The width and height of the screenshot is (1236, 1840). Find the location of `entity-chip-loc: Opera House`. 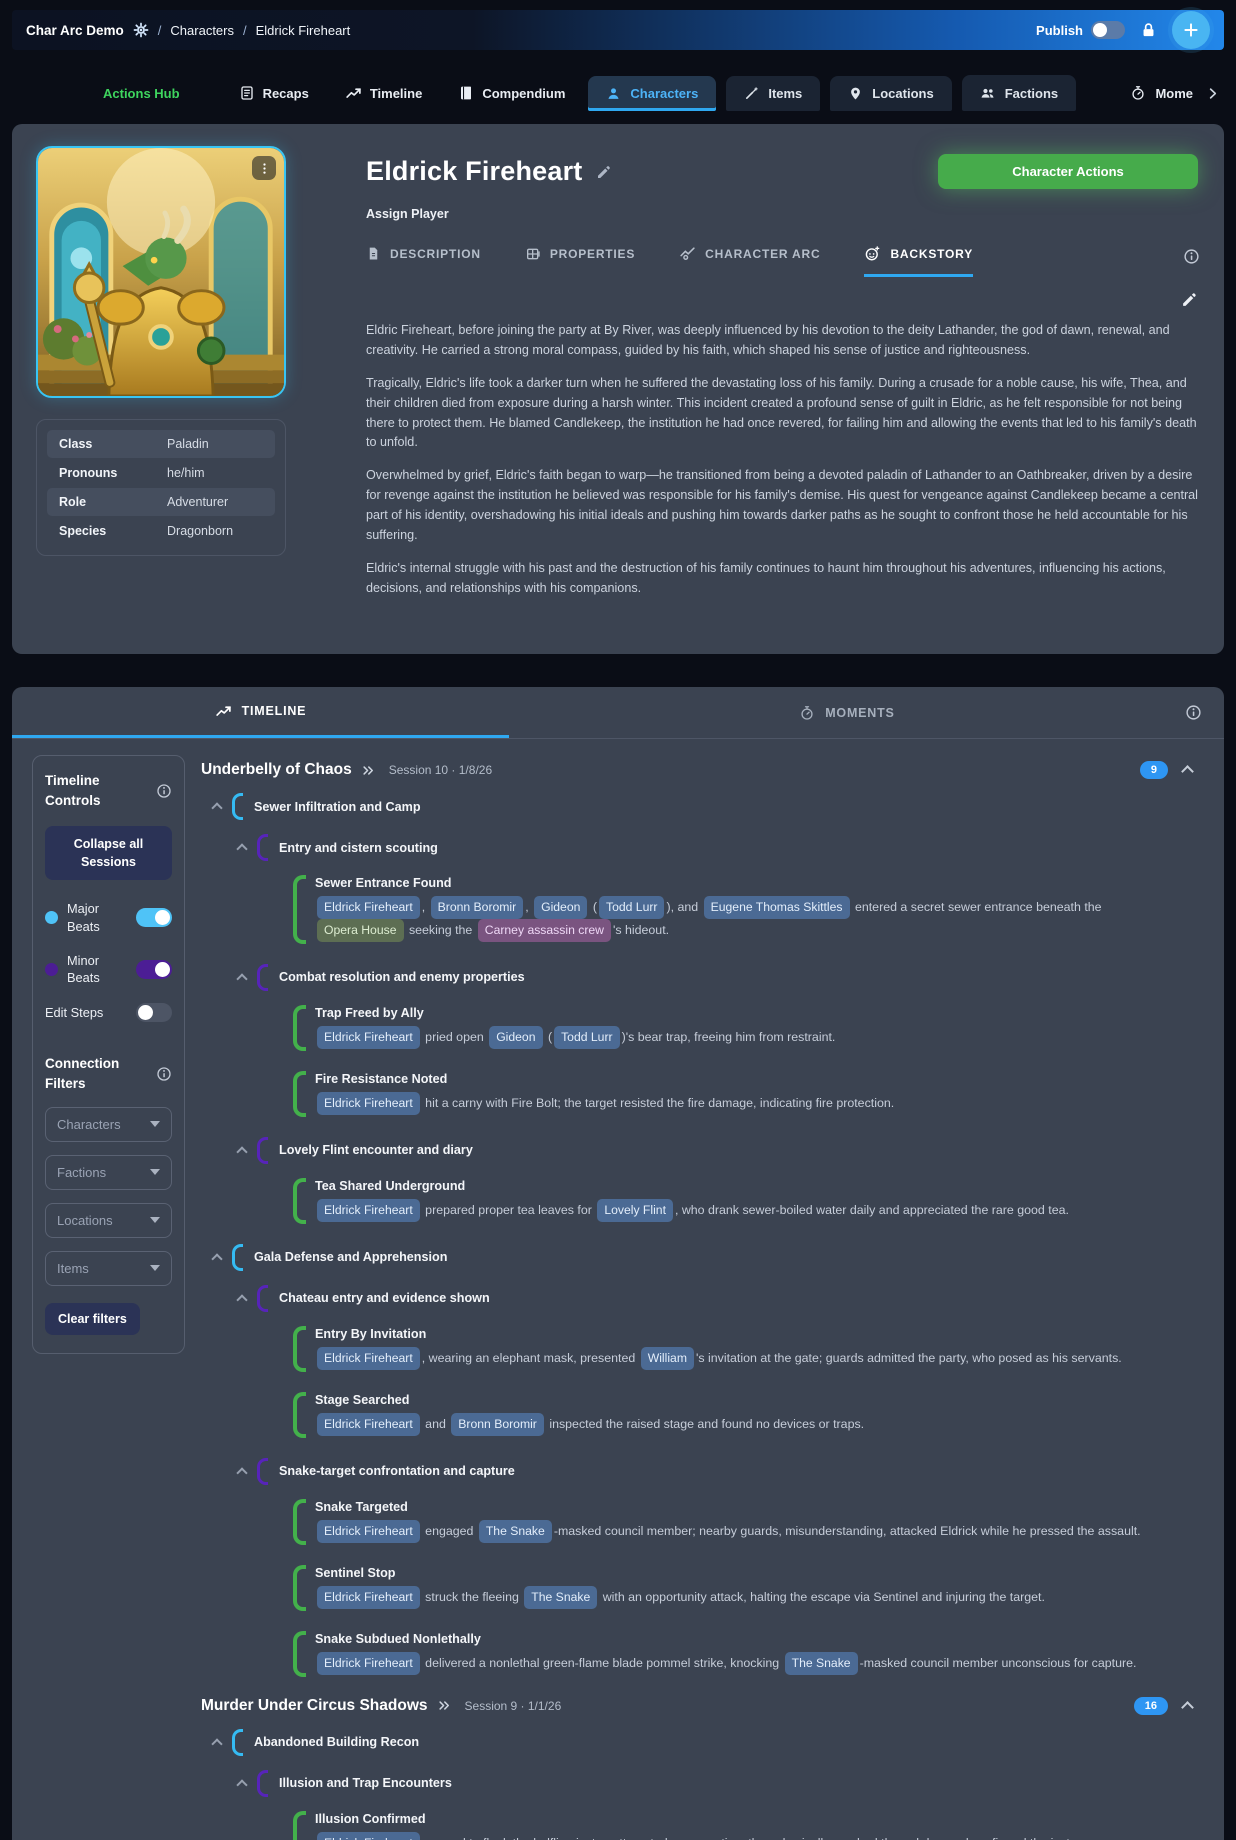

entity-chip-loc: Opera House is located at coordinates (360, 930).